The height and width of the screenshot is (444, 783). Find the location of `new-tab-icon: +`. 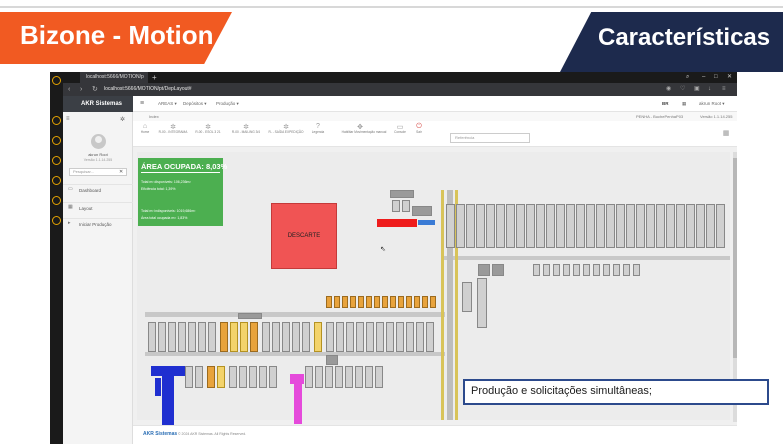

new-tab-icon: + is located at coordinates (154, 77).